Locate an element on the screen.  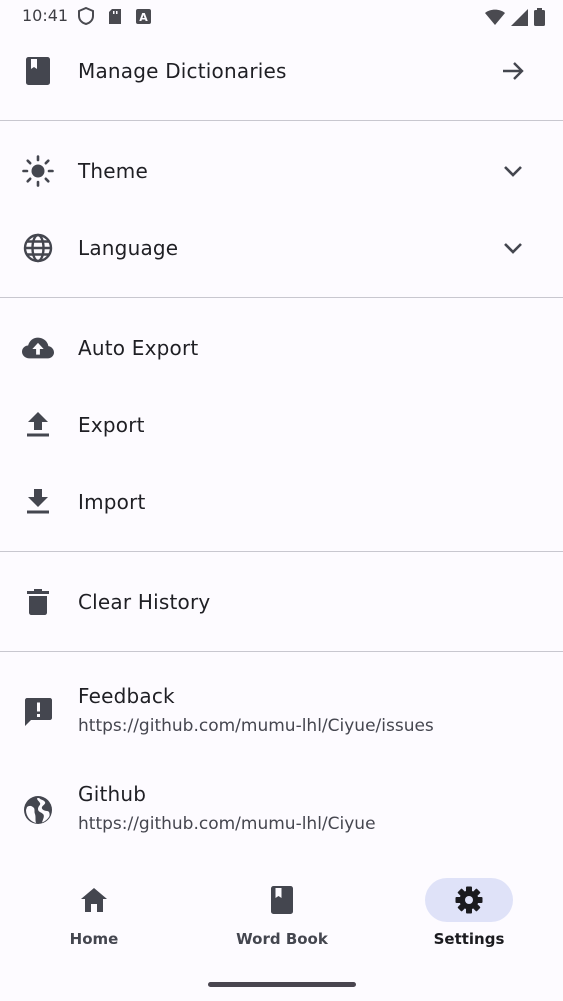
theme-label: Theme is located at coordinates (113, 170).